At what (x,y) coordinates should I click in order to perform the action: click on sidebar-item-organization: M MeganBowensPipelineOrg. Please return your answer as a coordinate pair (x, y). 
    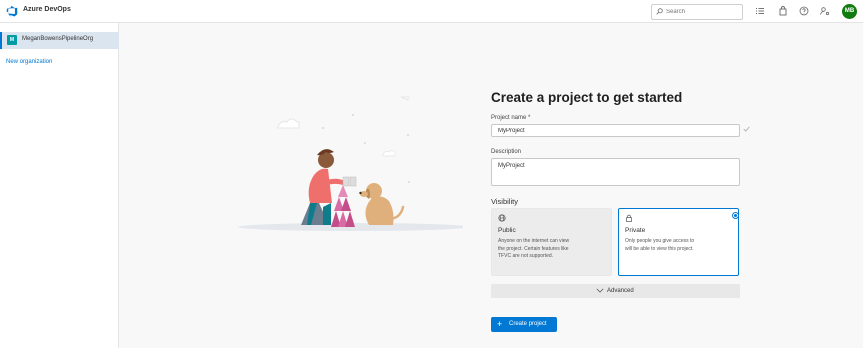
    Looking at the image, I should click on (59, 40).